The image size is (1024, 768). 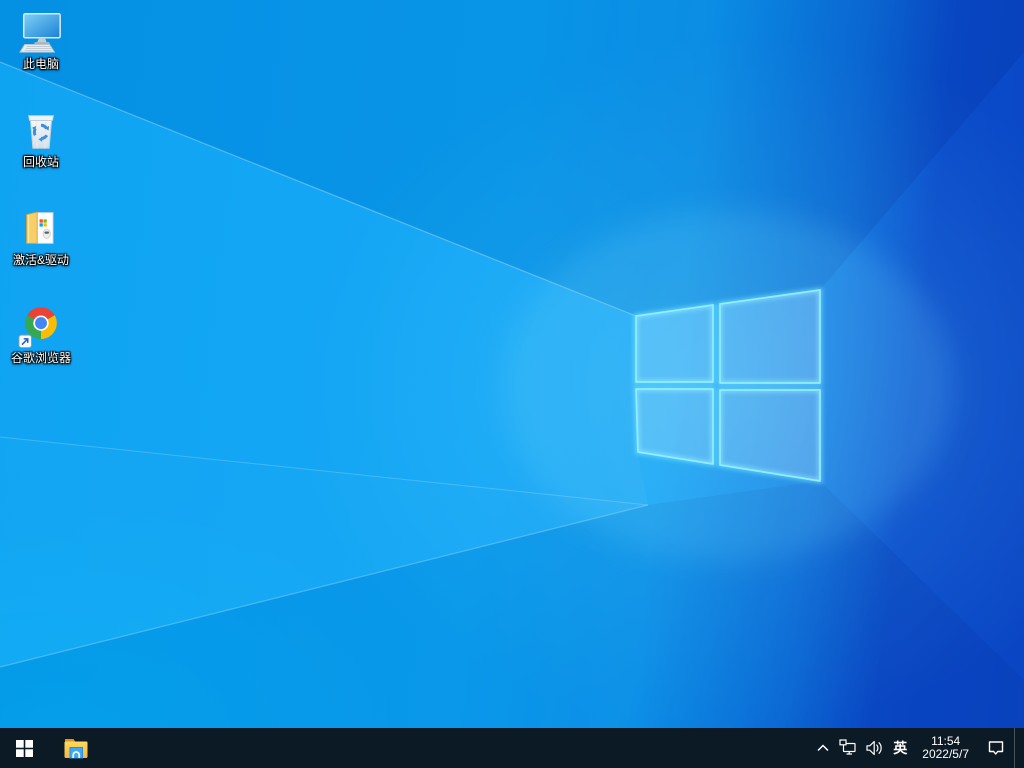 I want to click on clock-date: 2022/5/7, so click(x=945, y=754).